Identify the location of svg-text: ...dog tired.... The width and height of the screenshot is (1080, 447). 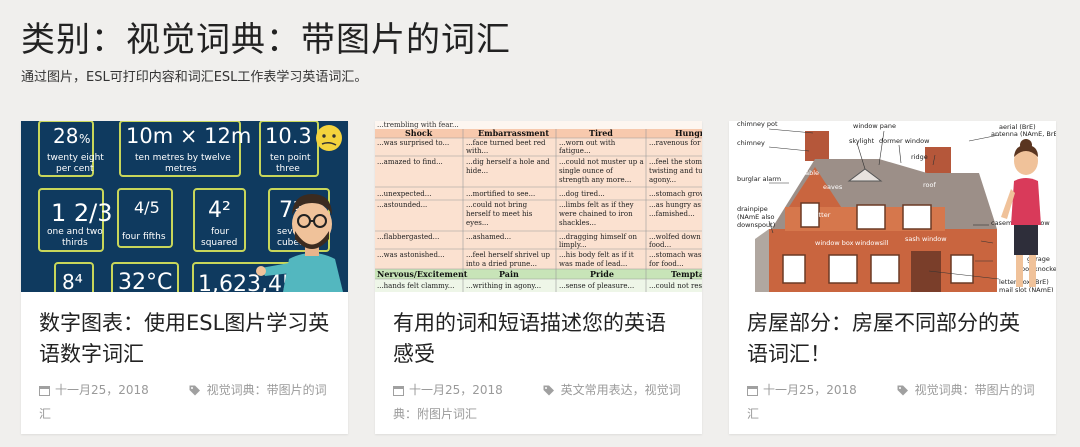
(582, 194).